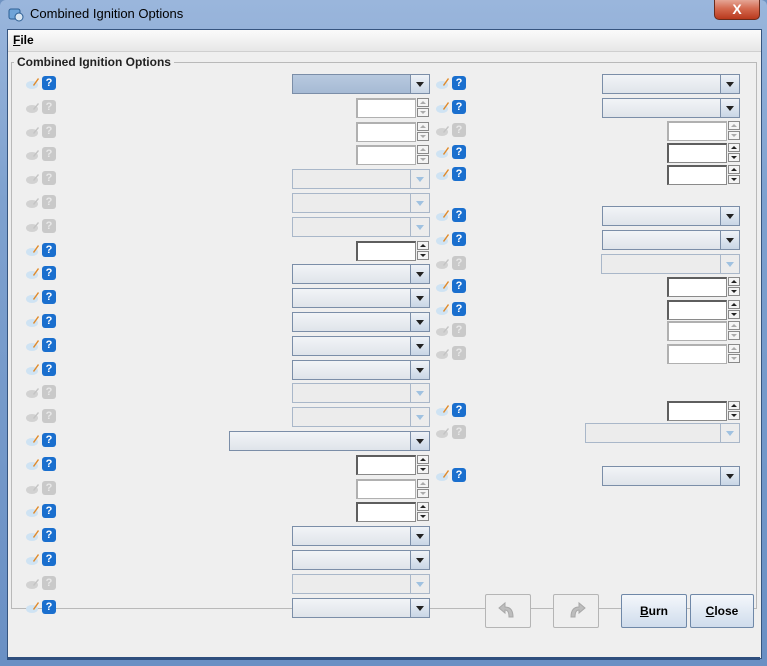 The height and width of the screenshot is (666, 767). I want to click on burn-button: Burn, so click(654, 611).